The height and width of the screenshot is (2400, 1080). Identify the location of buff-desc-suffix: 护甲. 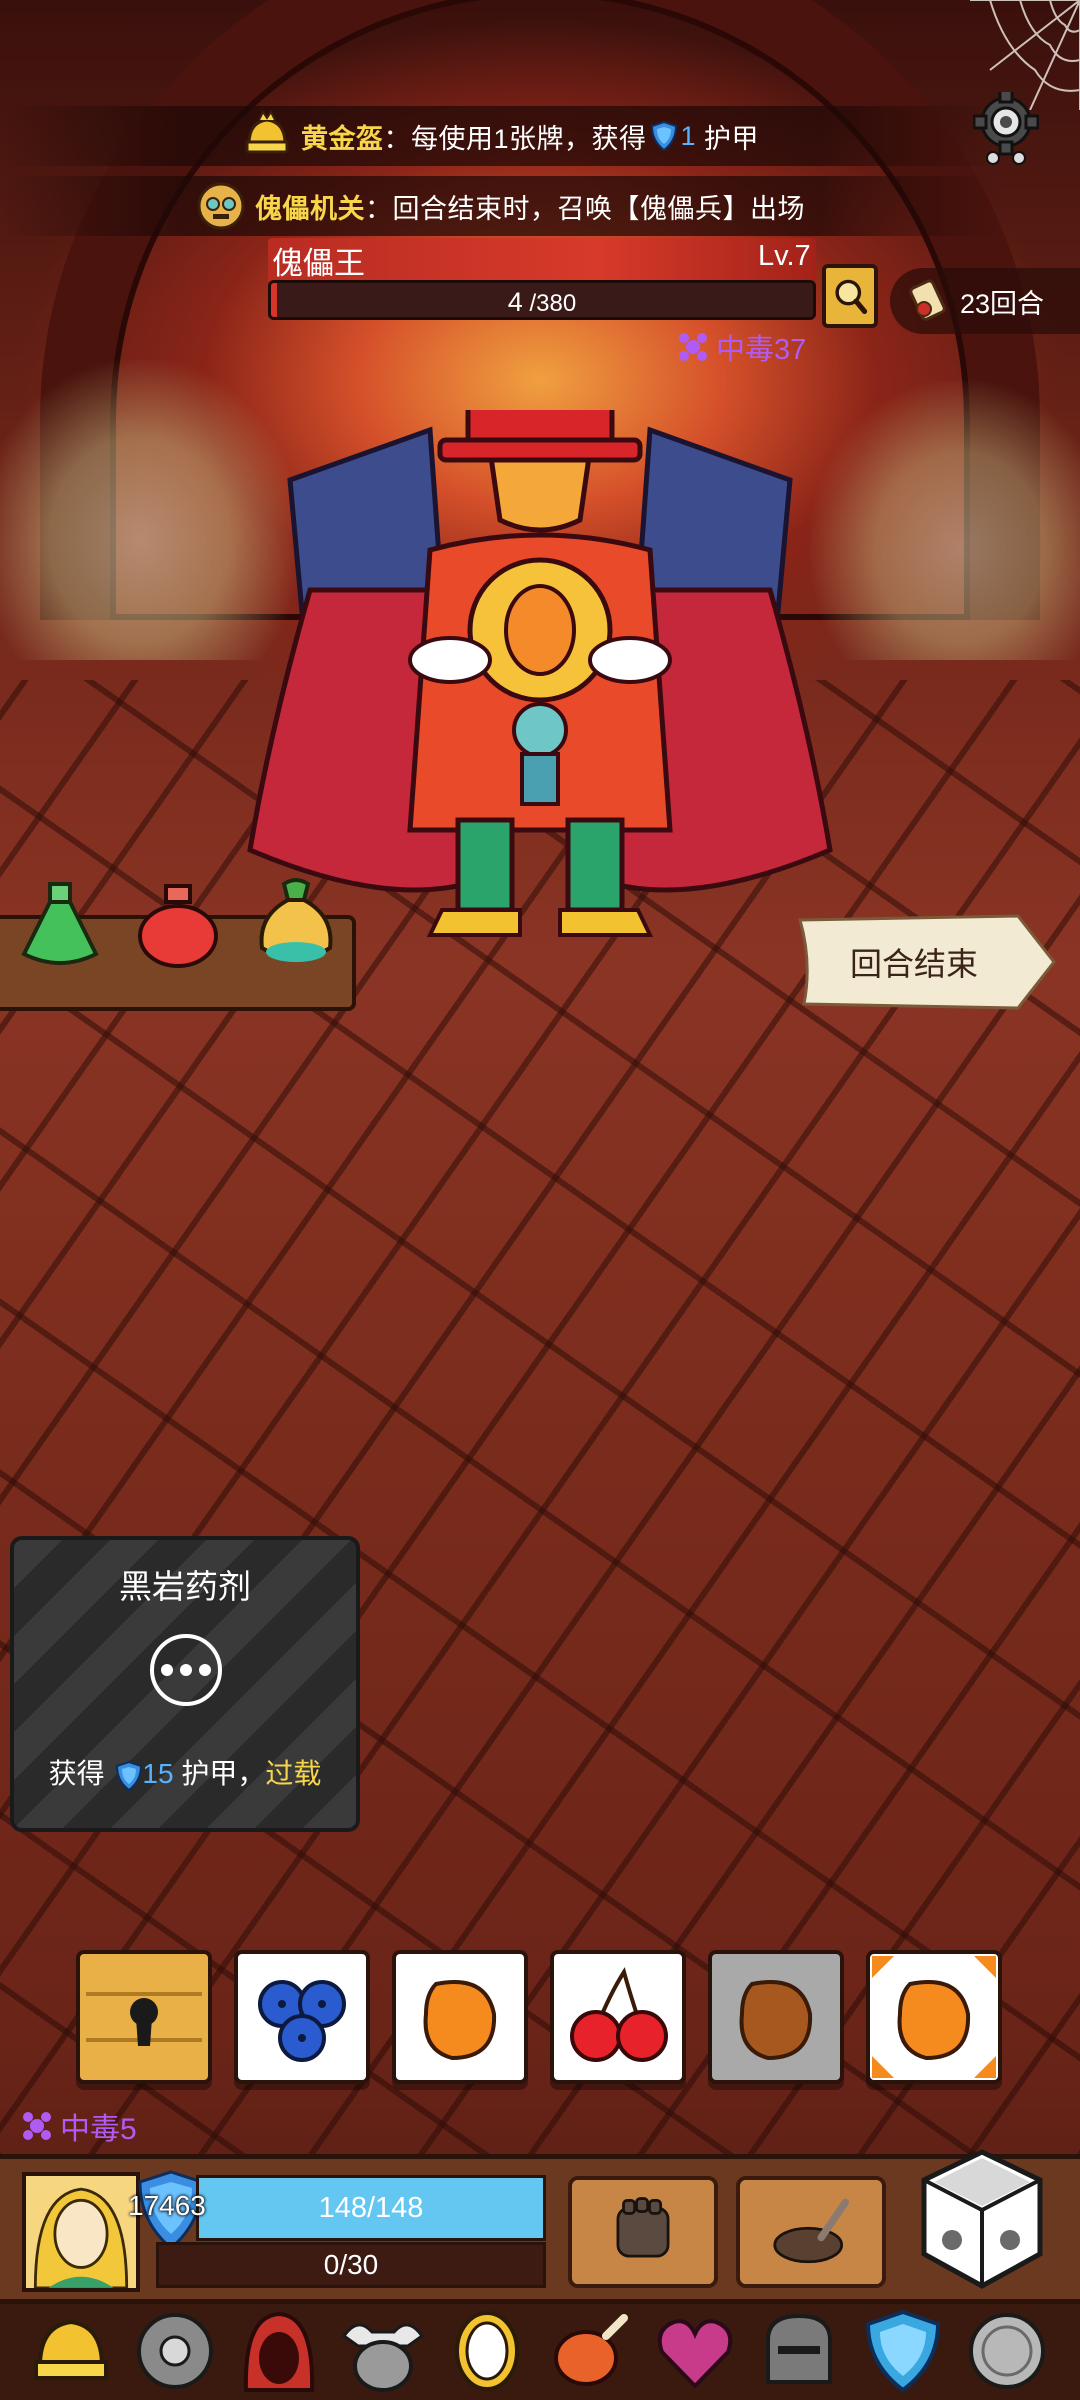
(732, 138).